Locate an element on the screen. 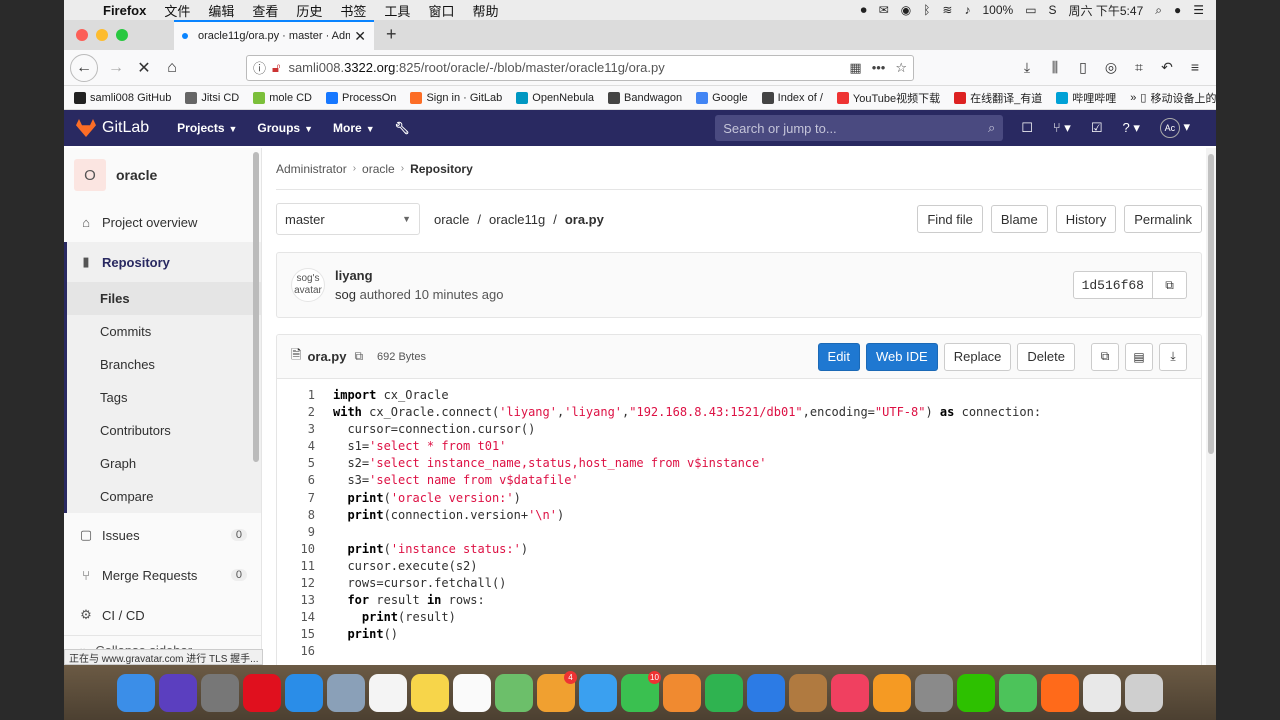  line-number: 1 is located at coordinates (296, 395).